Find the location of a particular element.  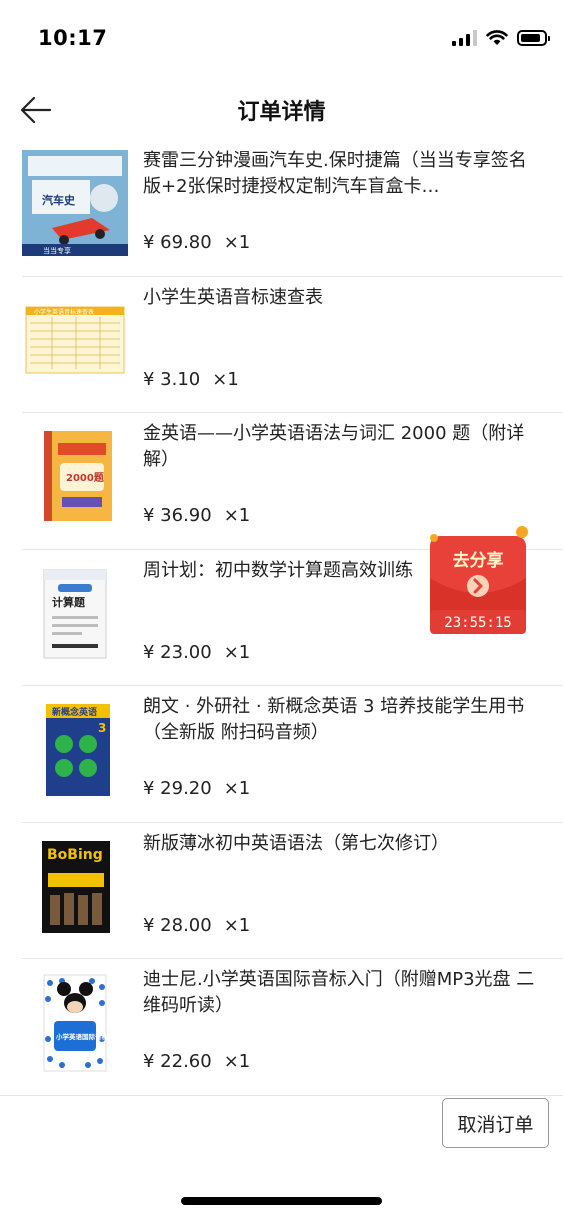

product-price: ¥ 23.00 is located at coordinates (177, 652).